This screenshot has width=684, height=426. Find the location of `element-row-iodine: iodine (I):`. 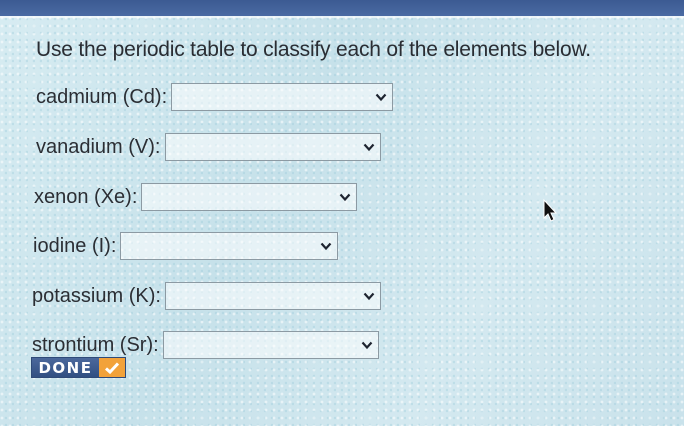

element-row-iodine: iodine (I): is located at coordinates (186, 246).